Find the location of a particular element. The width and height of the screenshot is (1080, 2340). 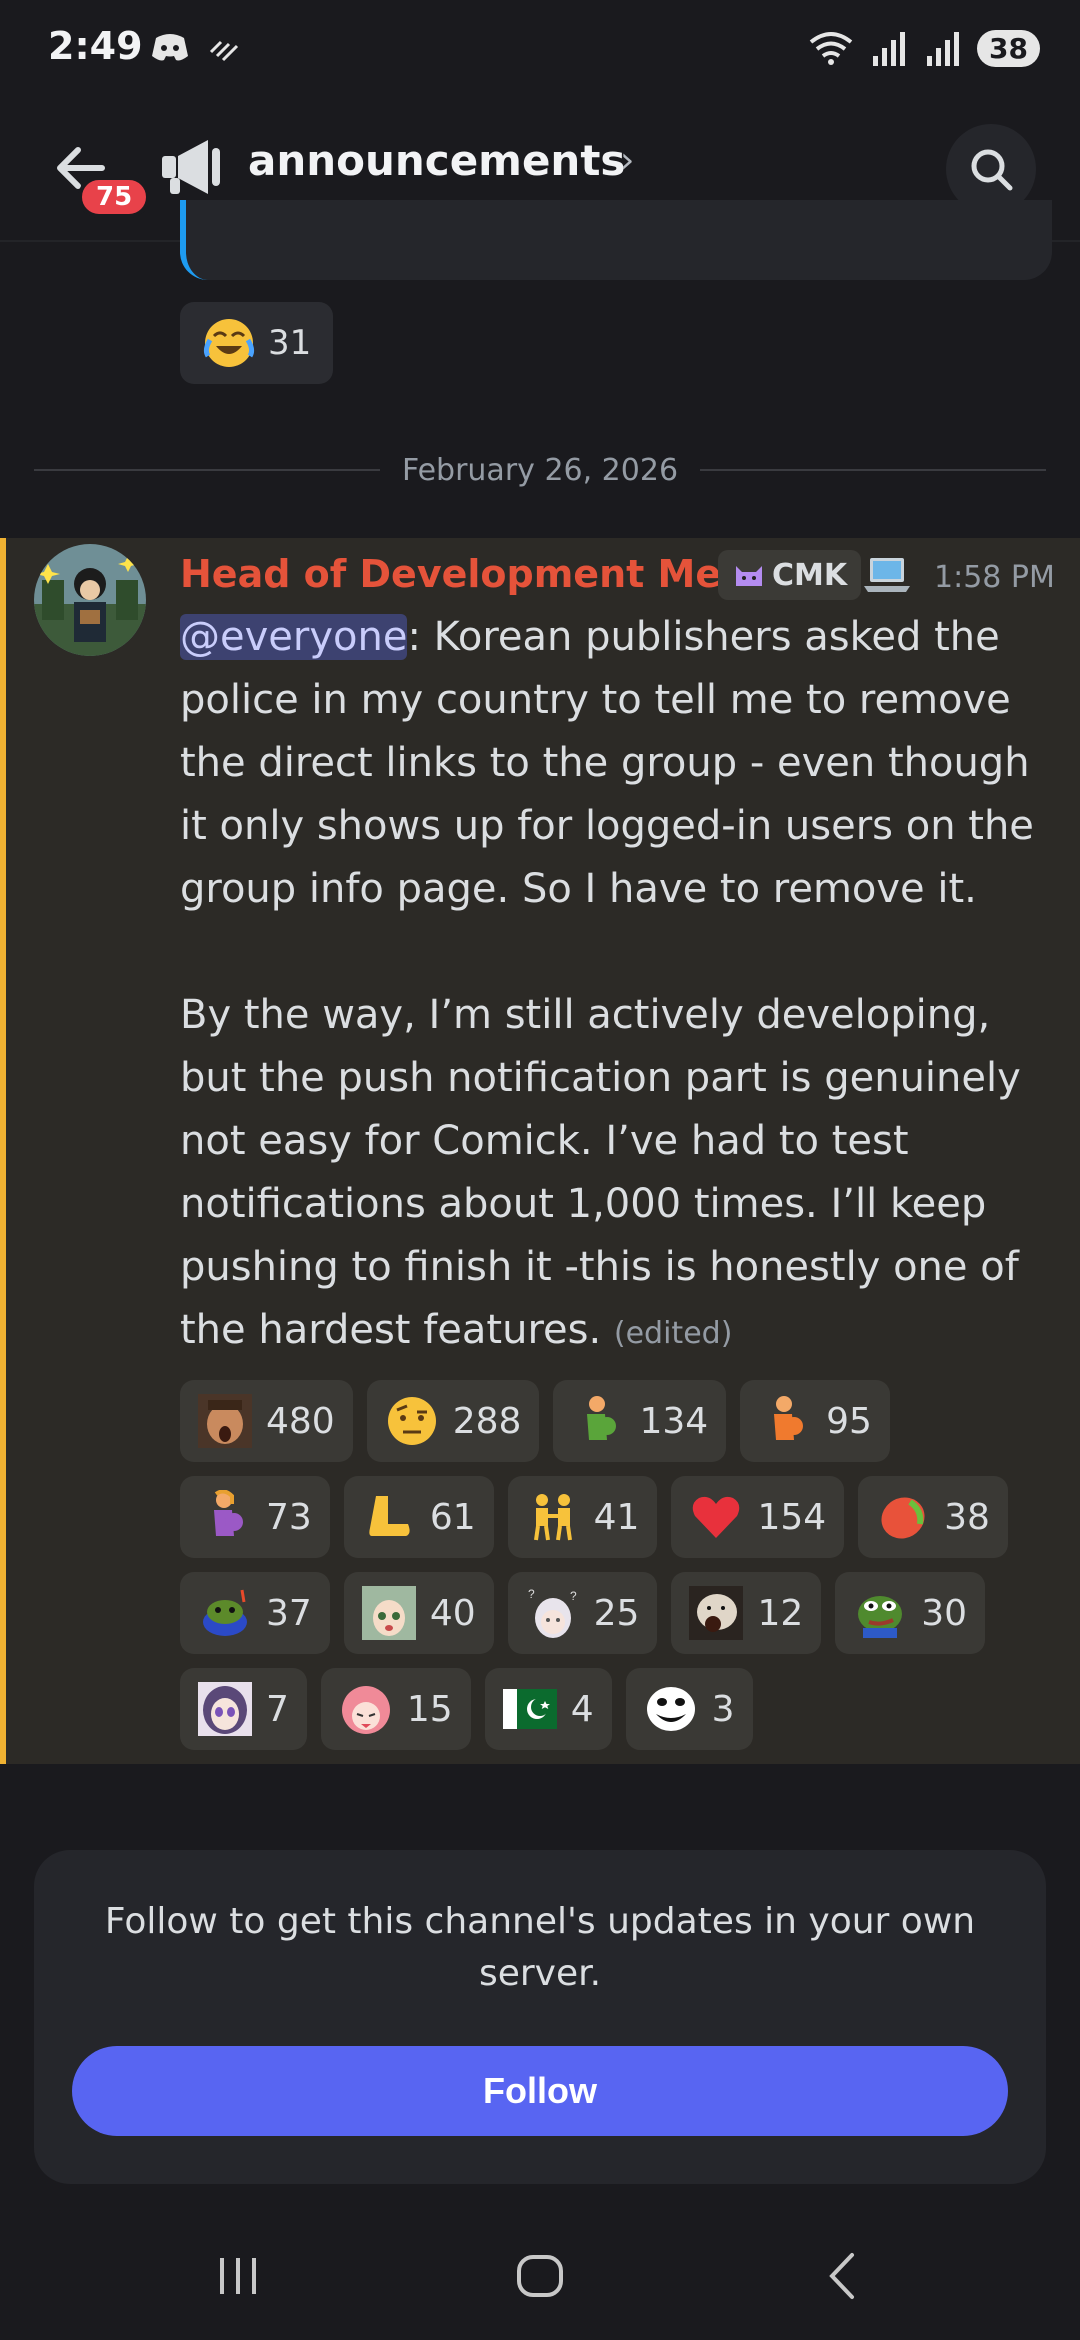

reaction-count: 30 is located at coordinates (944, 1613).